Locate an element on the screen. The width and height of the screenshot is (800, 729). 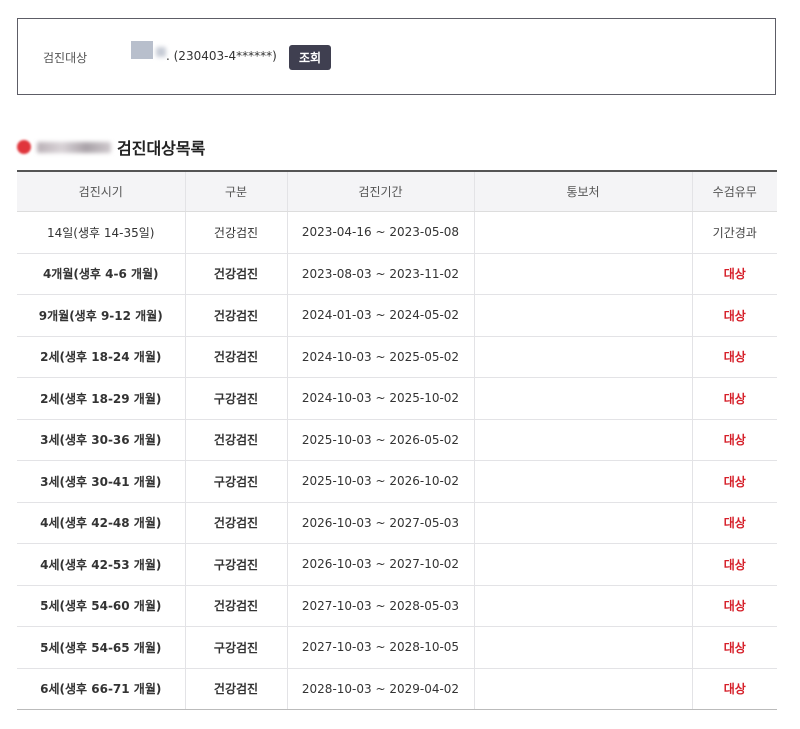
cell-period: 2세(생후 18-24 개월) is located at coordinates (101, 357).